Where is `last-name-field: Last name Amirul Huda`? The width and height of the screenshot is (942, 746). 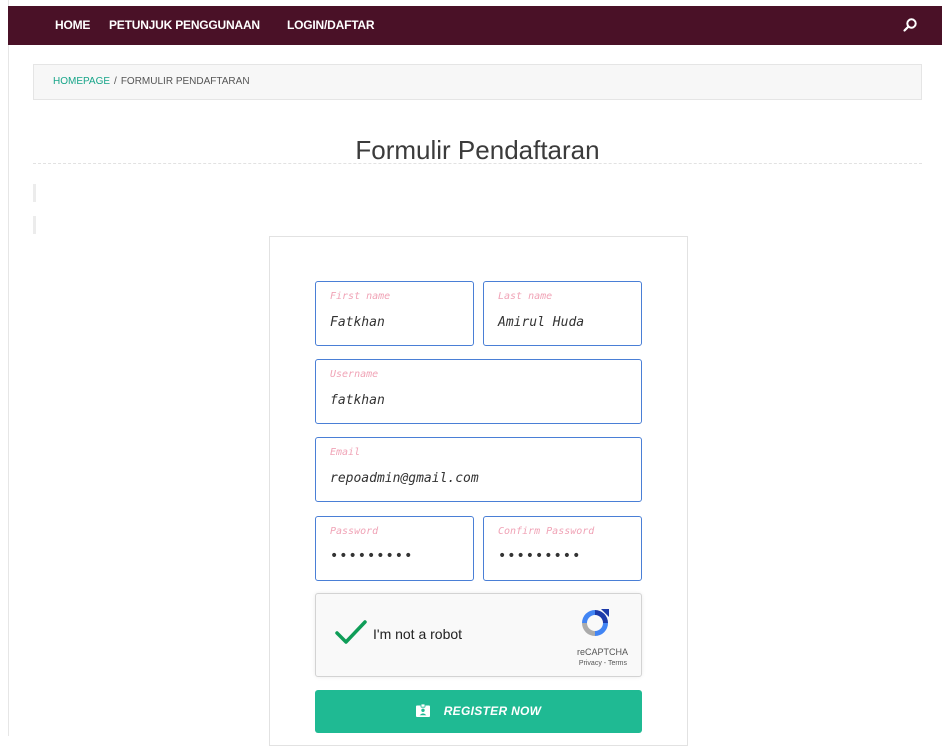
last-name-field: Last name Amirul Huda is located at coordinates (562, 313).